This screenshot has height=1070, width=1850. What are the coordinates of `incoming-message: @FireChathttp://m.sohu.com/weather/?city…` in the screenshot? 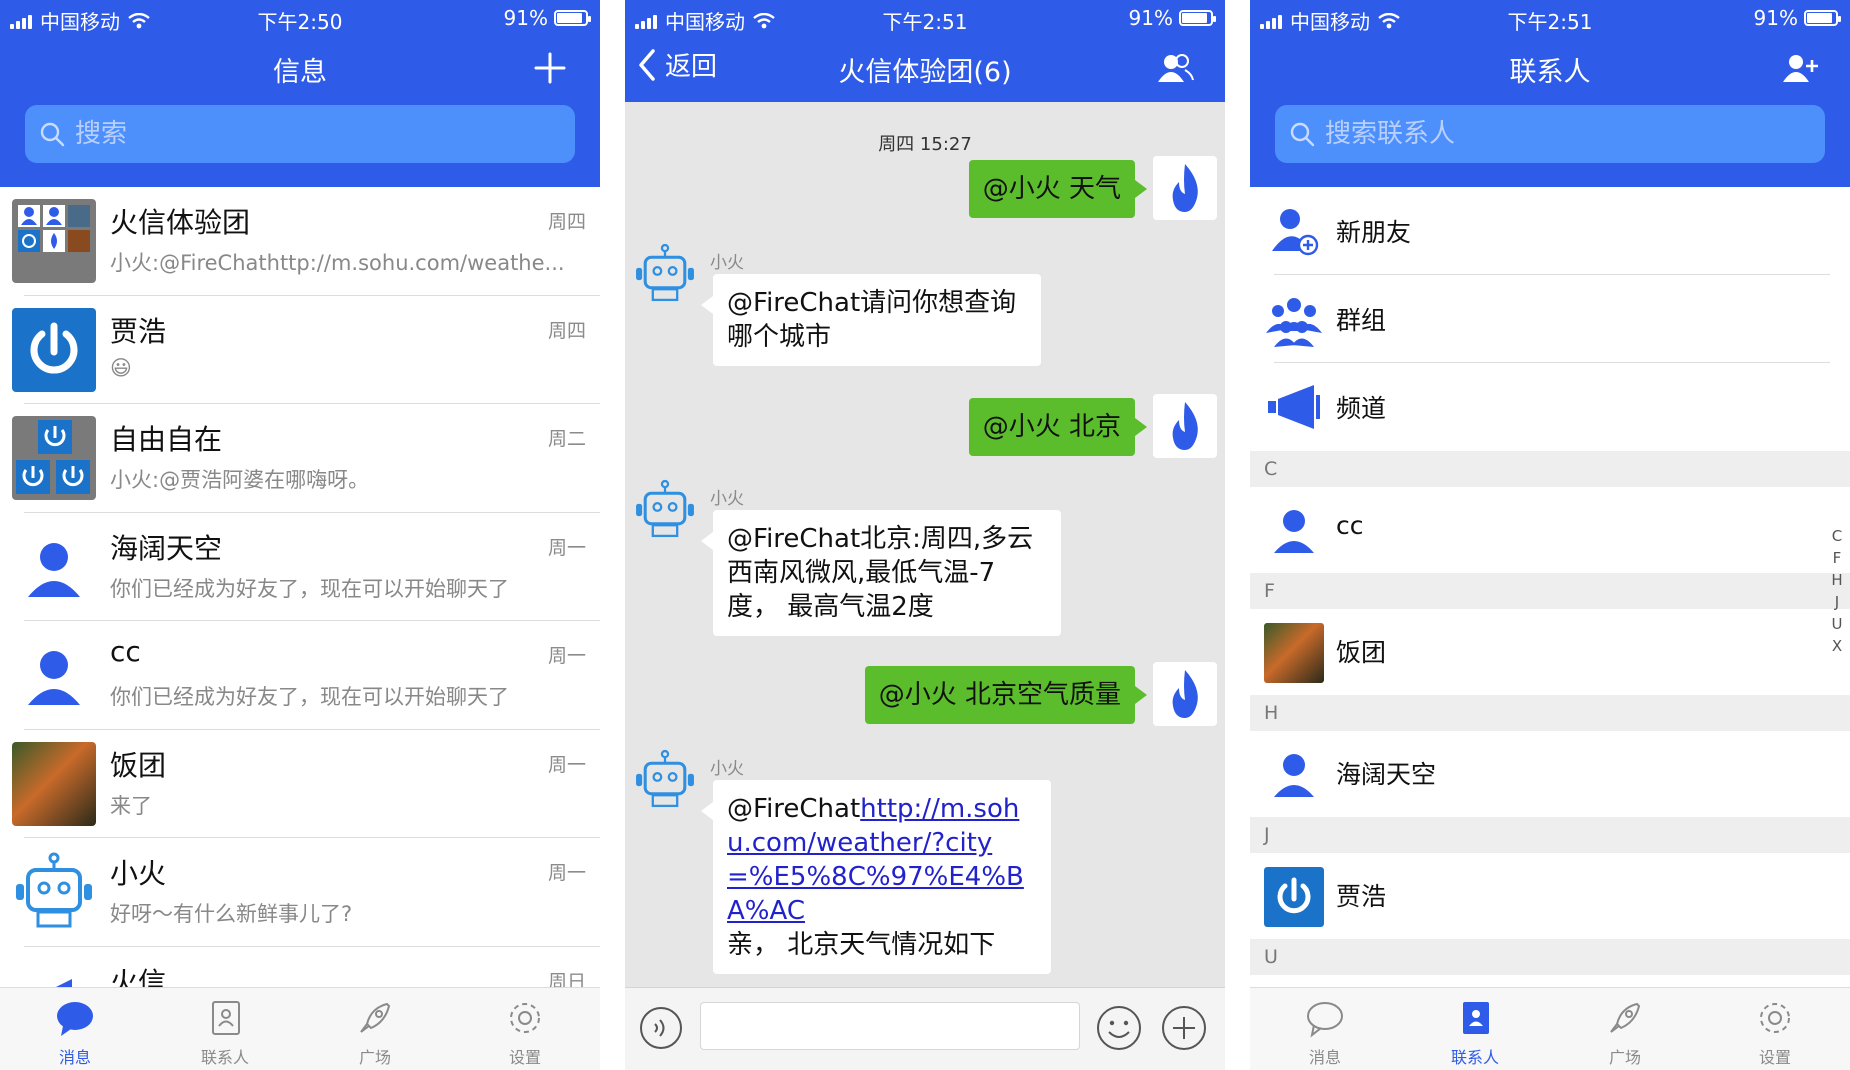 It's located at (876, 877).